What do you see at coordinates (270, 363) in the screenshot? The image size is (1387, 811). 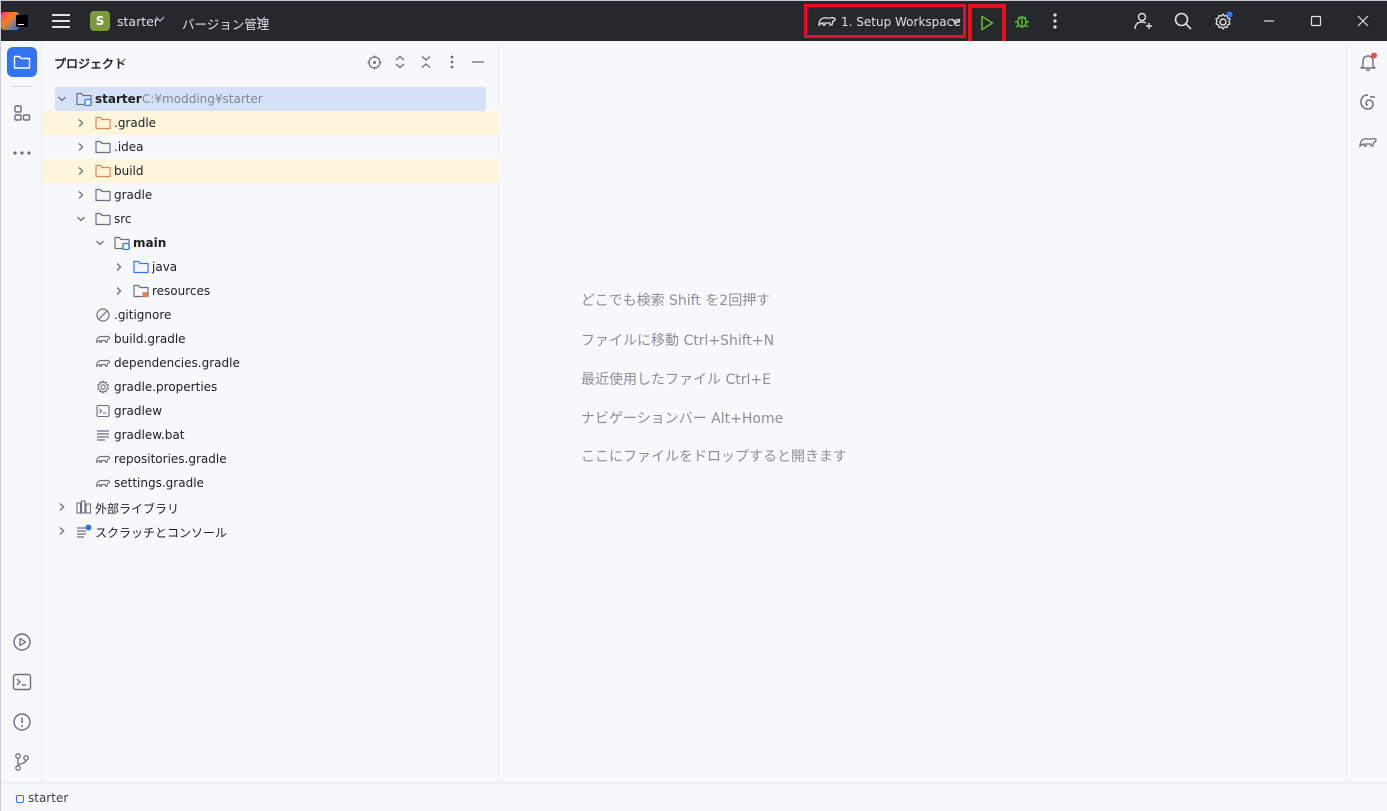 I see `tree-row: dependencies.gradle` at bounding box center [270, 363].